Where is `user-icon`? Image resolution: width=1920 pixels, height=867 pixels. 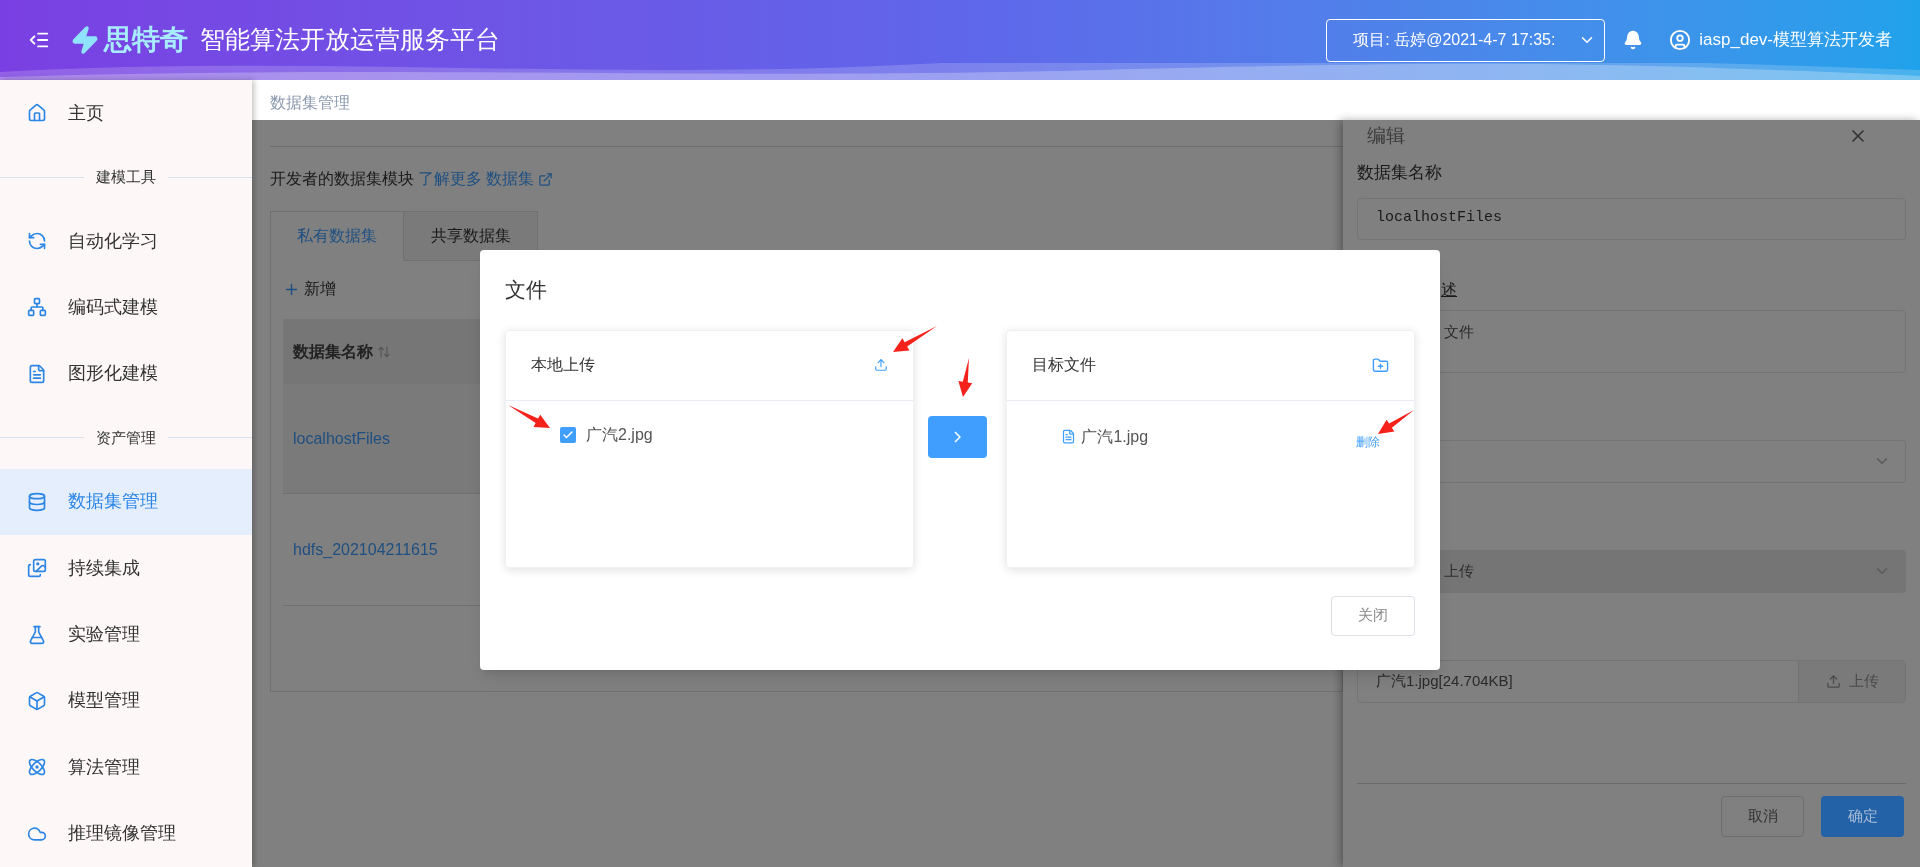
user-icon is located at coordinates (1680, 40).